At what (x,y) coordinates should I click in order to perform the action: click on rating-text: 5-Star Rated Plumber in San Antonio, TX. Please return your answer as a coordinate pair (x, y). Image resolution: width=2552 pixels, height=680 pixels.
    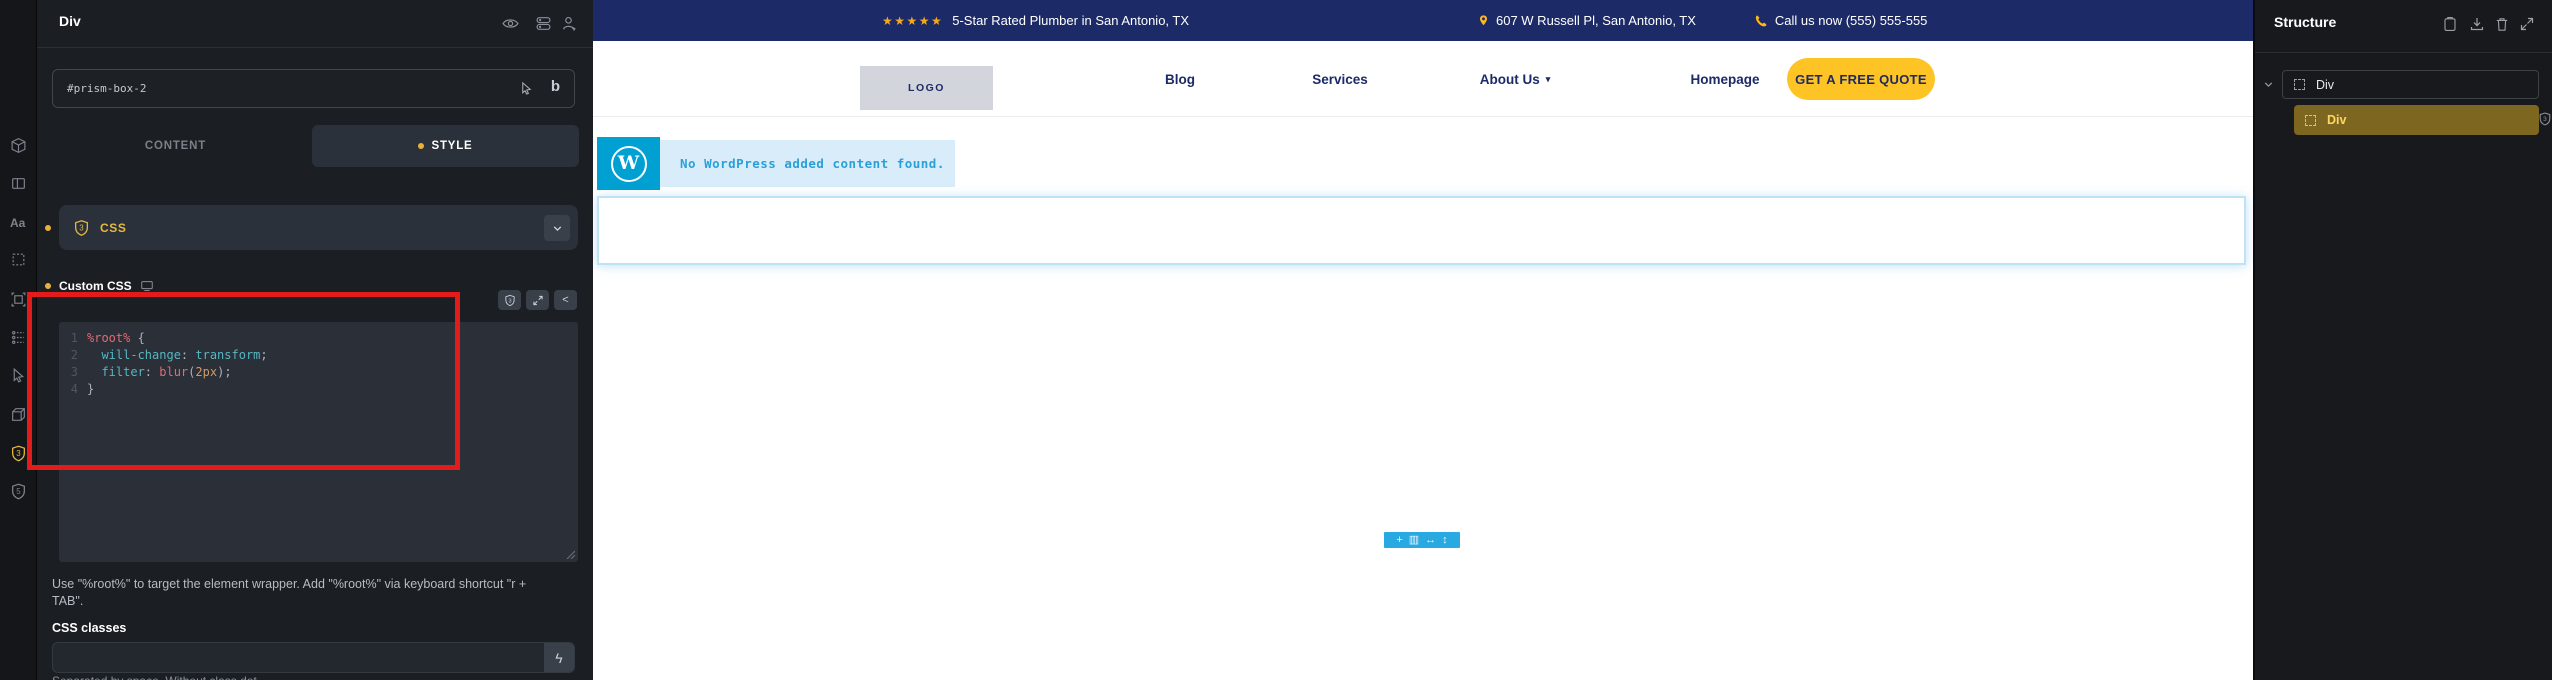
    Looking at the image, I should click on (1071, 20).